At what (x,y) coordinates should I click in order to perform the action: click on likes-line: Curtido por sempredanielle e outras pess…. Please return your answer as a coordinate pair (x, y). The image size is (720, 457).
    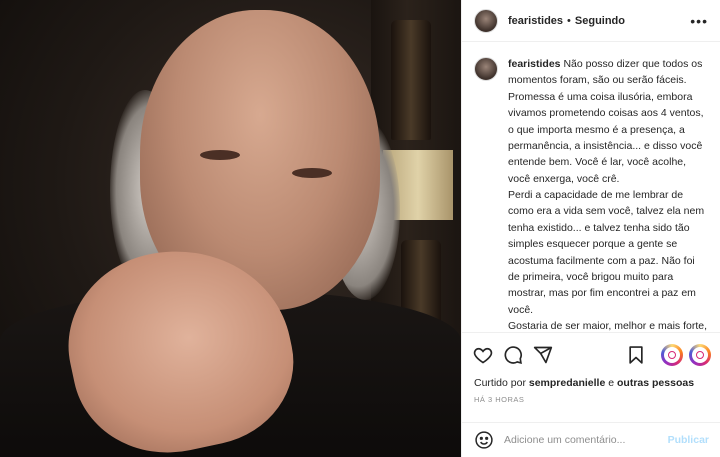
    Looking at the image, I should click on (591, 383).